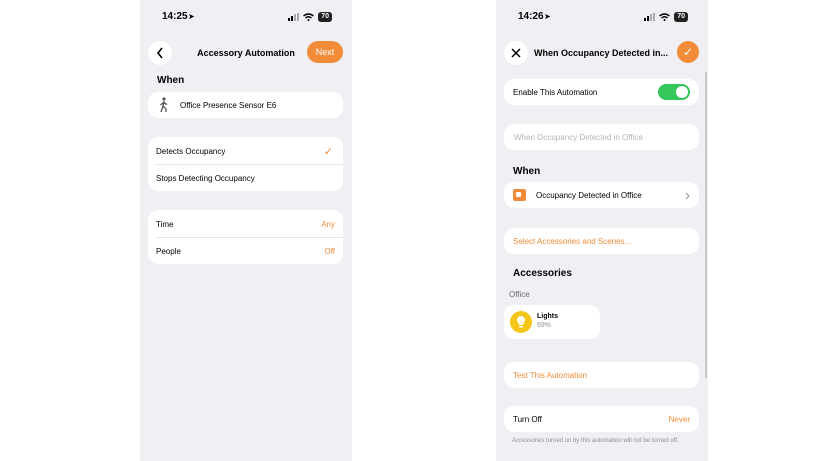  What do you see at coordinates (175, 16) in the screenshot?
I see `status-time: 14:25` at bounding box center [175, 16].